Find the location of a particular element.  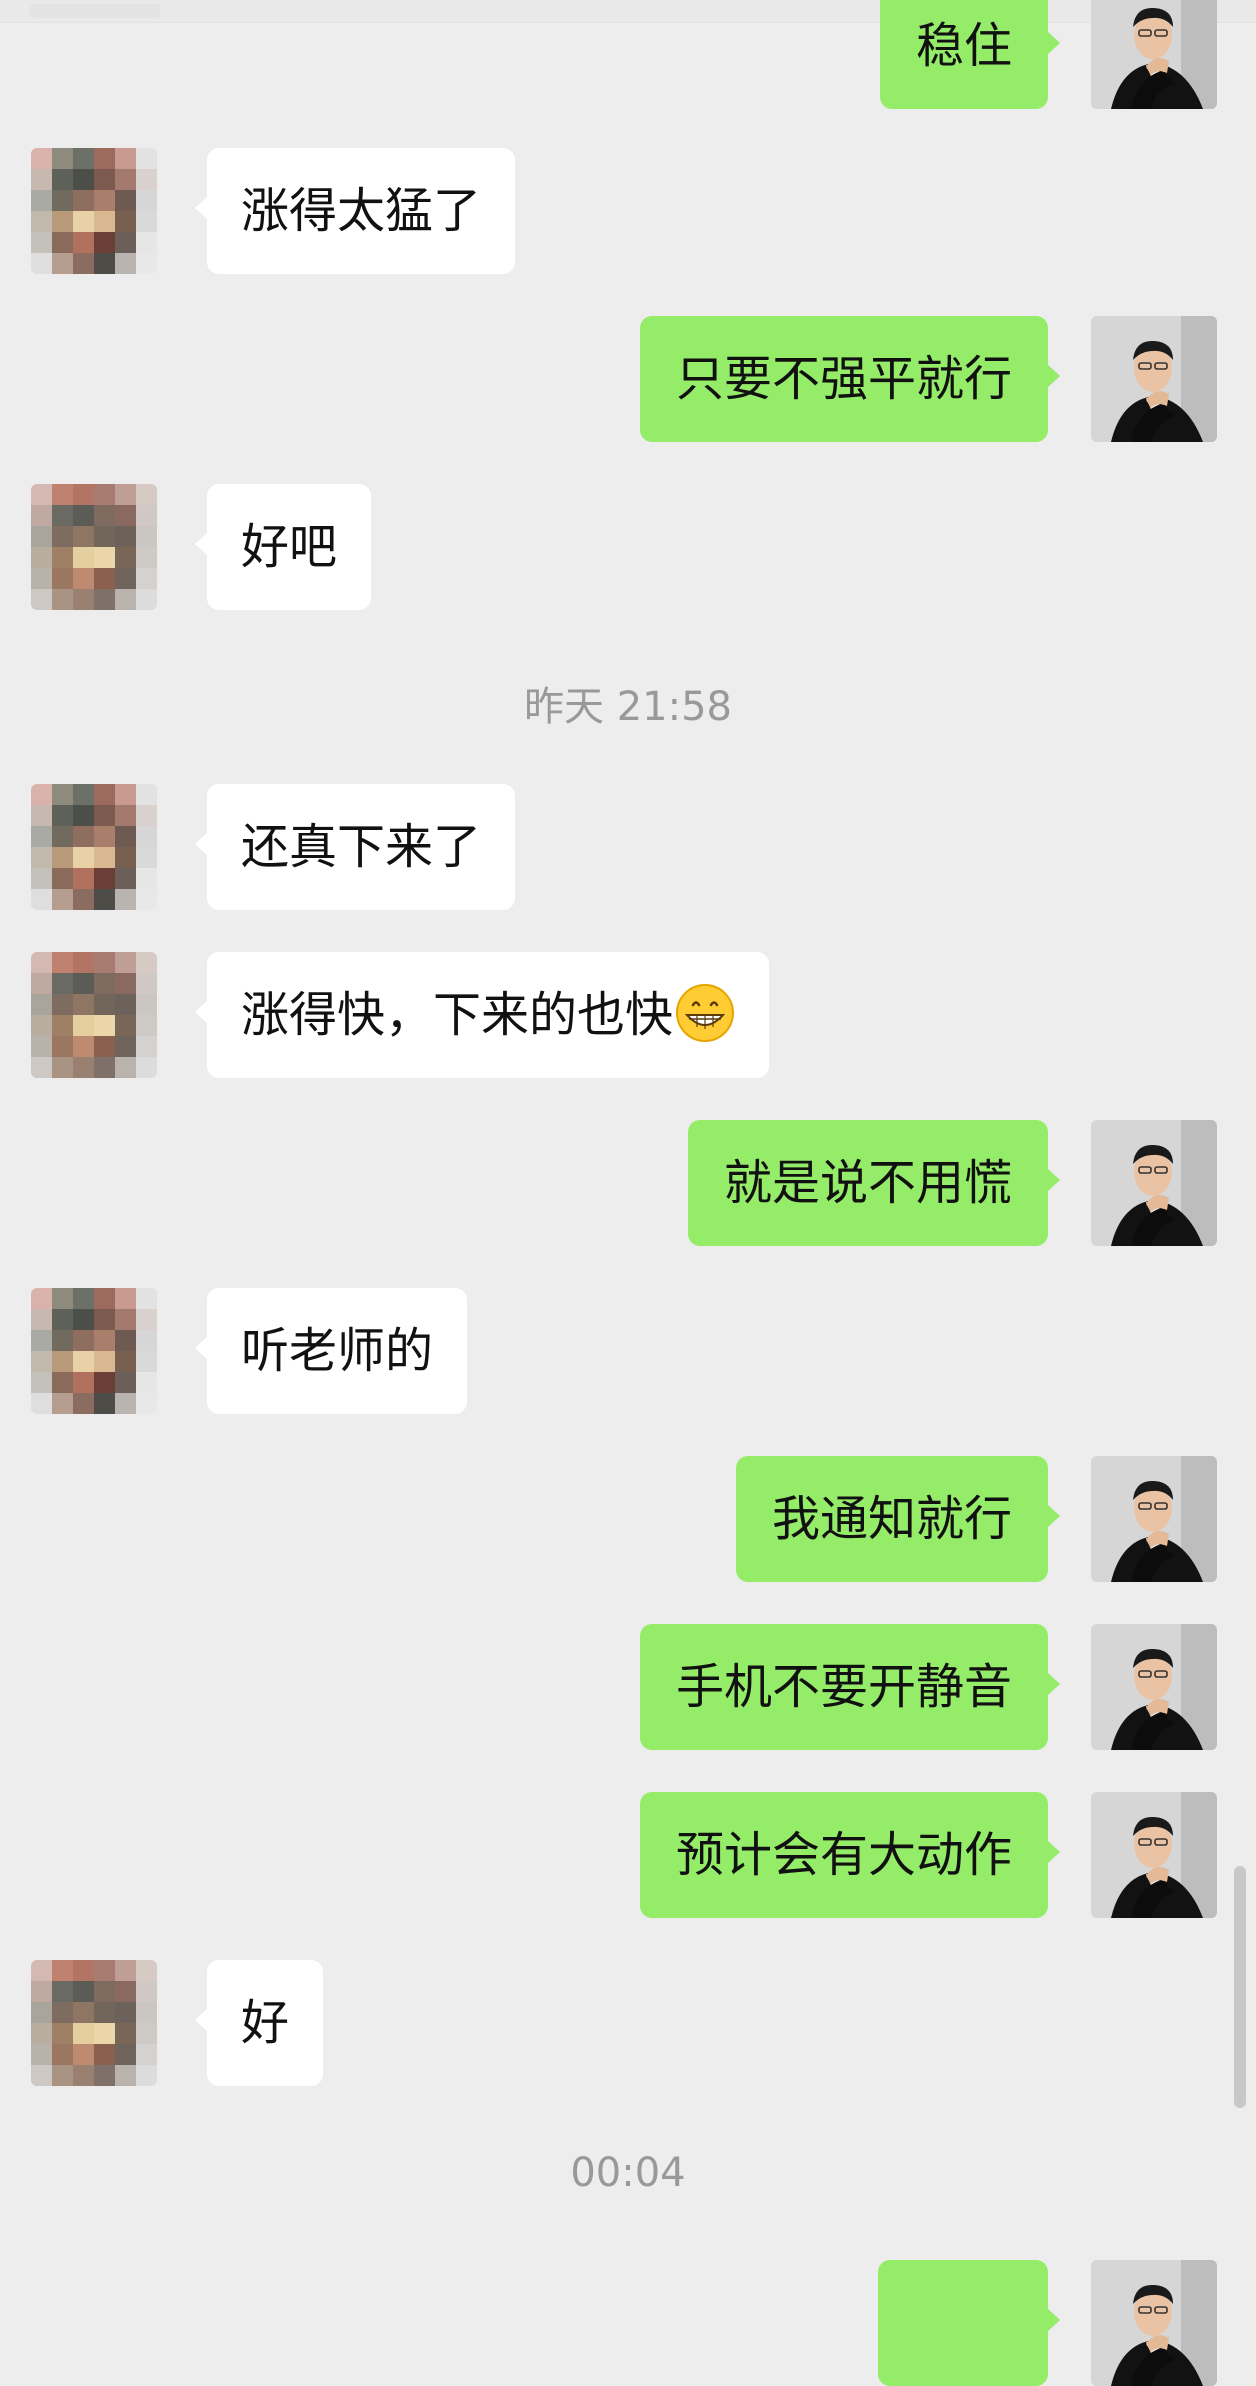

timestamp-divider: 昨天 21:58 is located at coordinates (628, 707).